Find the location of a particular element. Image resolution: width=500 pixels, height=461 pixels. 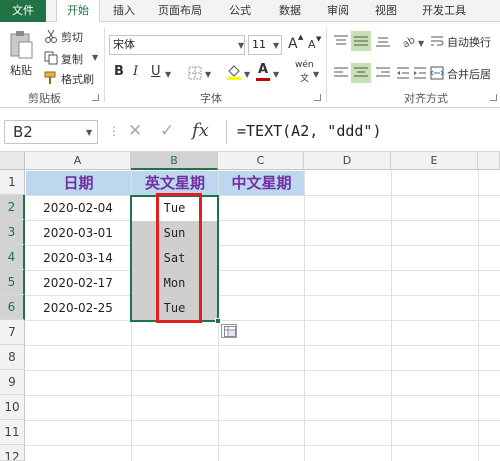

tab-review: 审阅 is located at coordinates (338, 11).